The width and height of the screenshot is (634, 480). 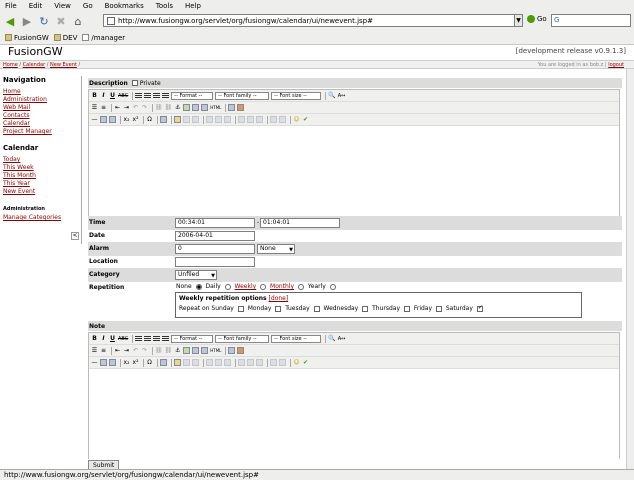 I want to click on logout-link: logout, so click(x=616, y=65).